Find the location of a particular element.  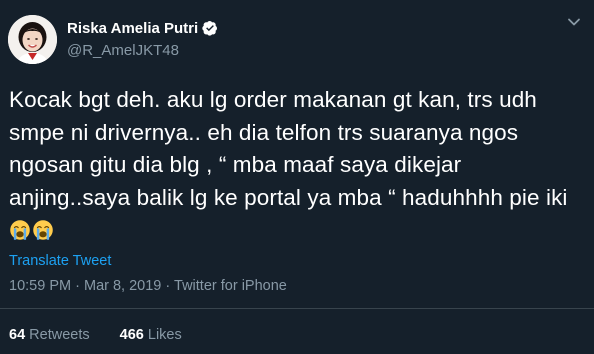

likes-stat: 466 Likes is located at coordinates (151, 335).